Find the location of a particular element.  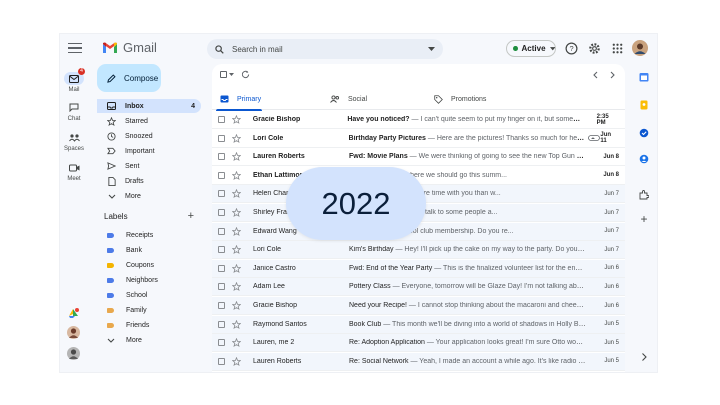

label-friends: Friends is located at coordinates (152, 325).